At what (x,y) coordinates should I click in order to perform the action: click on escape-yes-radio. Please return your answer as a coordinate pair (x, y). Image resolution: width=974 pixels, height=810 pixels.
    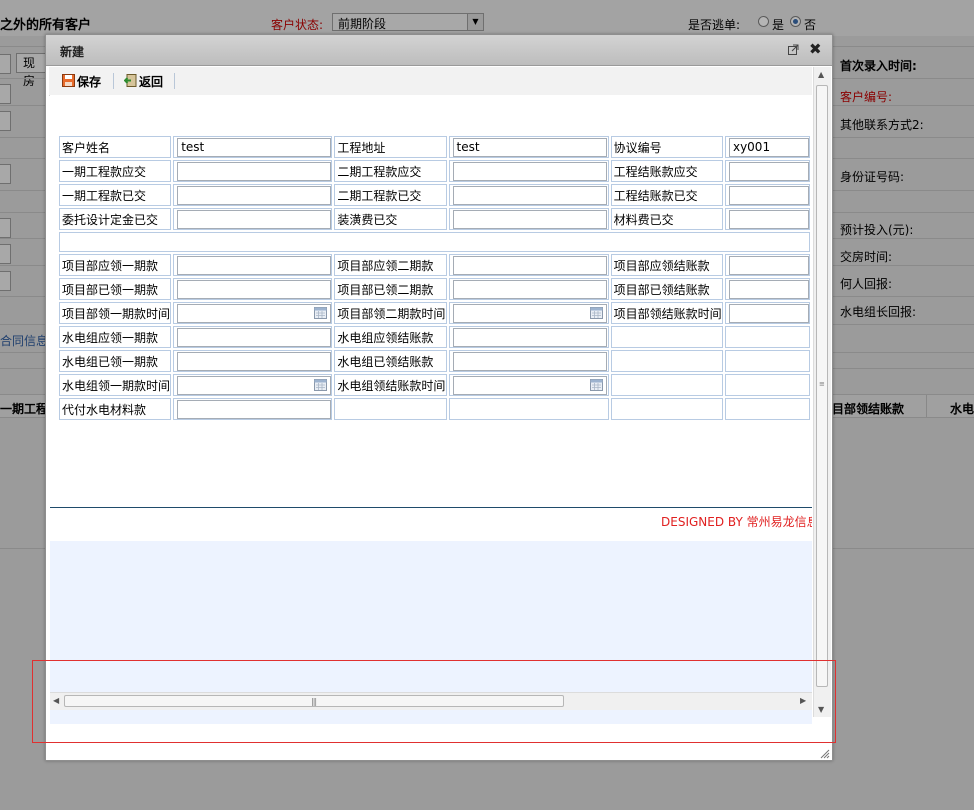
    Looking at the image, I should click on (763, 21).